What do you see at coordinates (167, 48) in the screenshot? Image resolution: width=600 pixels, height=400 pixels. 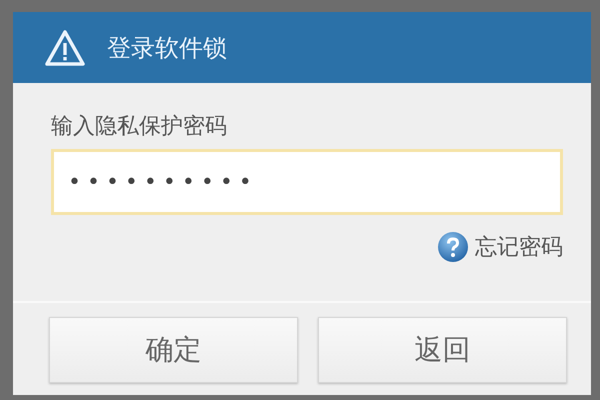 I see `dialog-title: 登录软件锁` at bounding box center [167, 48].